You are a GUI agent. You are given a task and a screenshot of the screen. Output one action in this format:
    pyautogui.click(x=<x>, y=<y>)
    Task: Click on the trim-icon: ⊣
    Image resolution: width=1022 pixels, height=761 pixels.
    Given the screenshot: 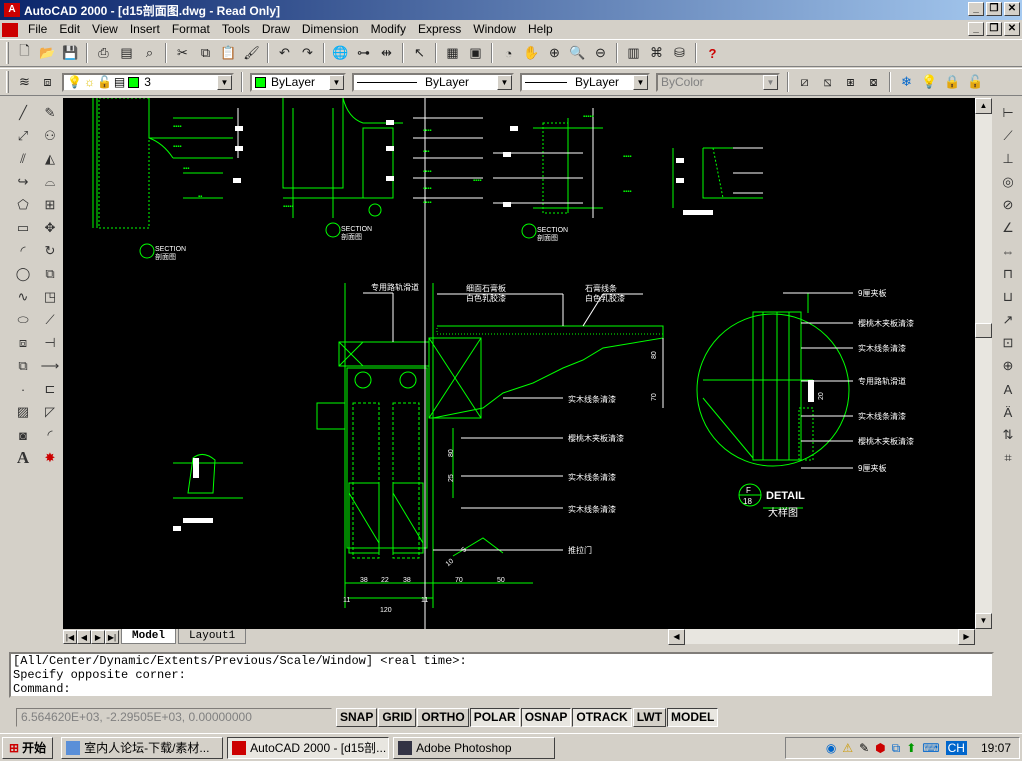 What is the action you would take?
    pyautogui.click(x=50, y=343)
    